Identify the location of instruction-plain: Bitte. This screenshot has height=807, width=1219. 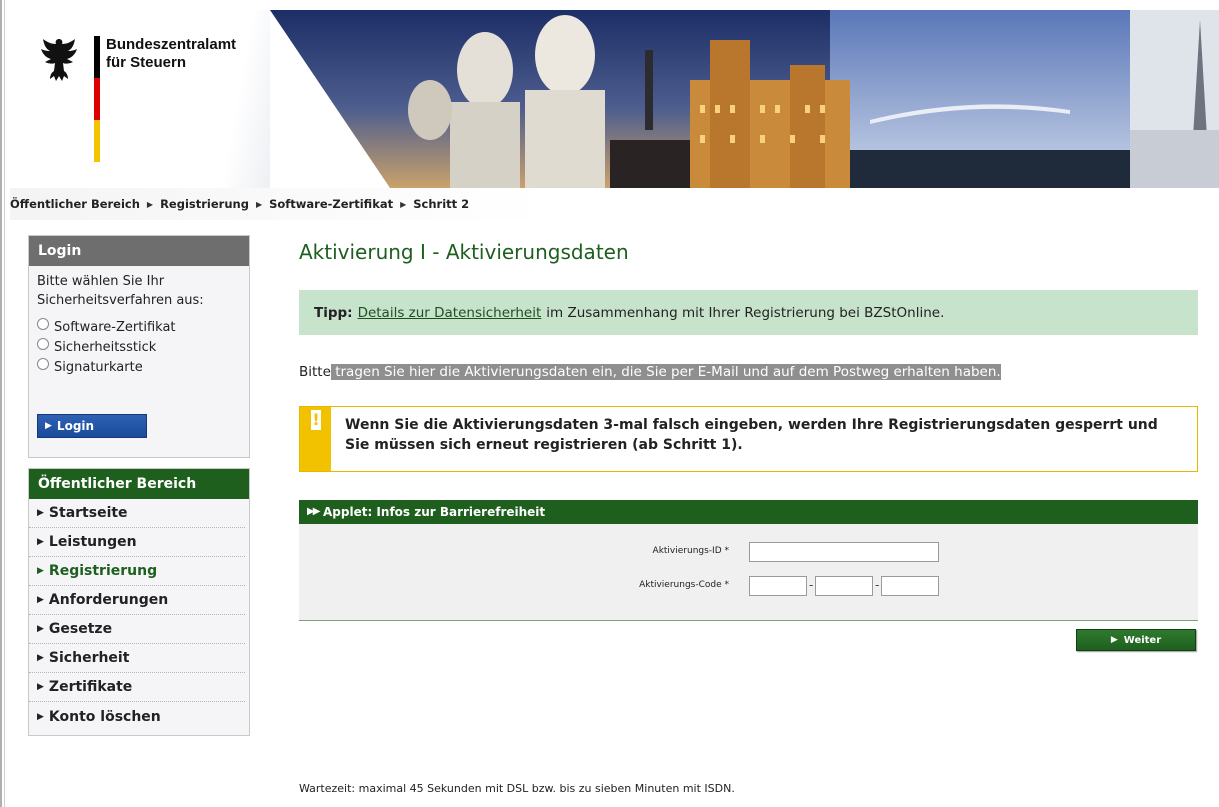
(315, 372).